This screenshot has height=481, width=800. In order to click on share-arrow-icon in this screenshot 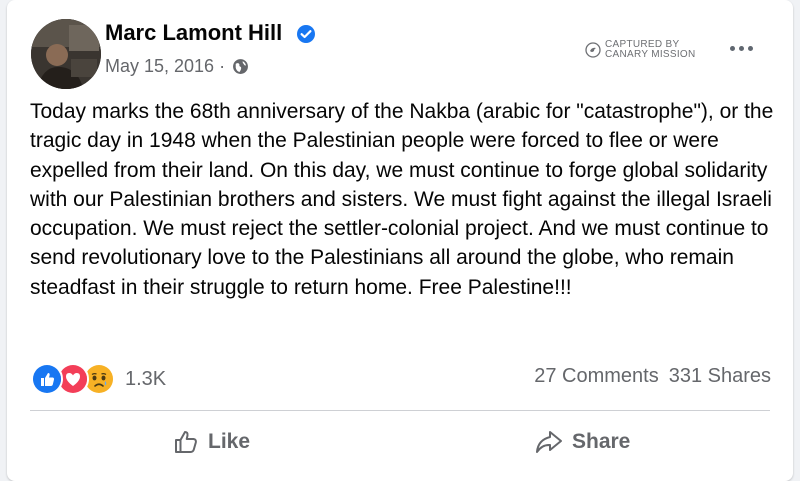, I will do `click(549, 442)`.